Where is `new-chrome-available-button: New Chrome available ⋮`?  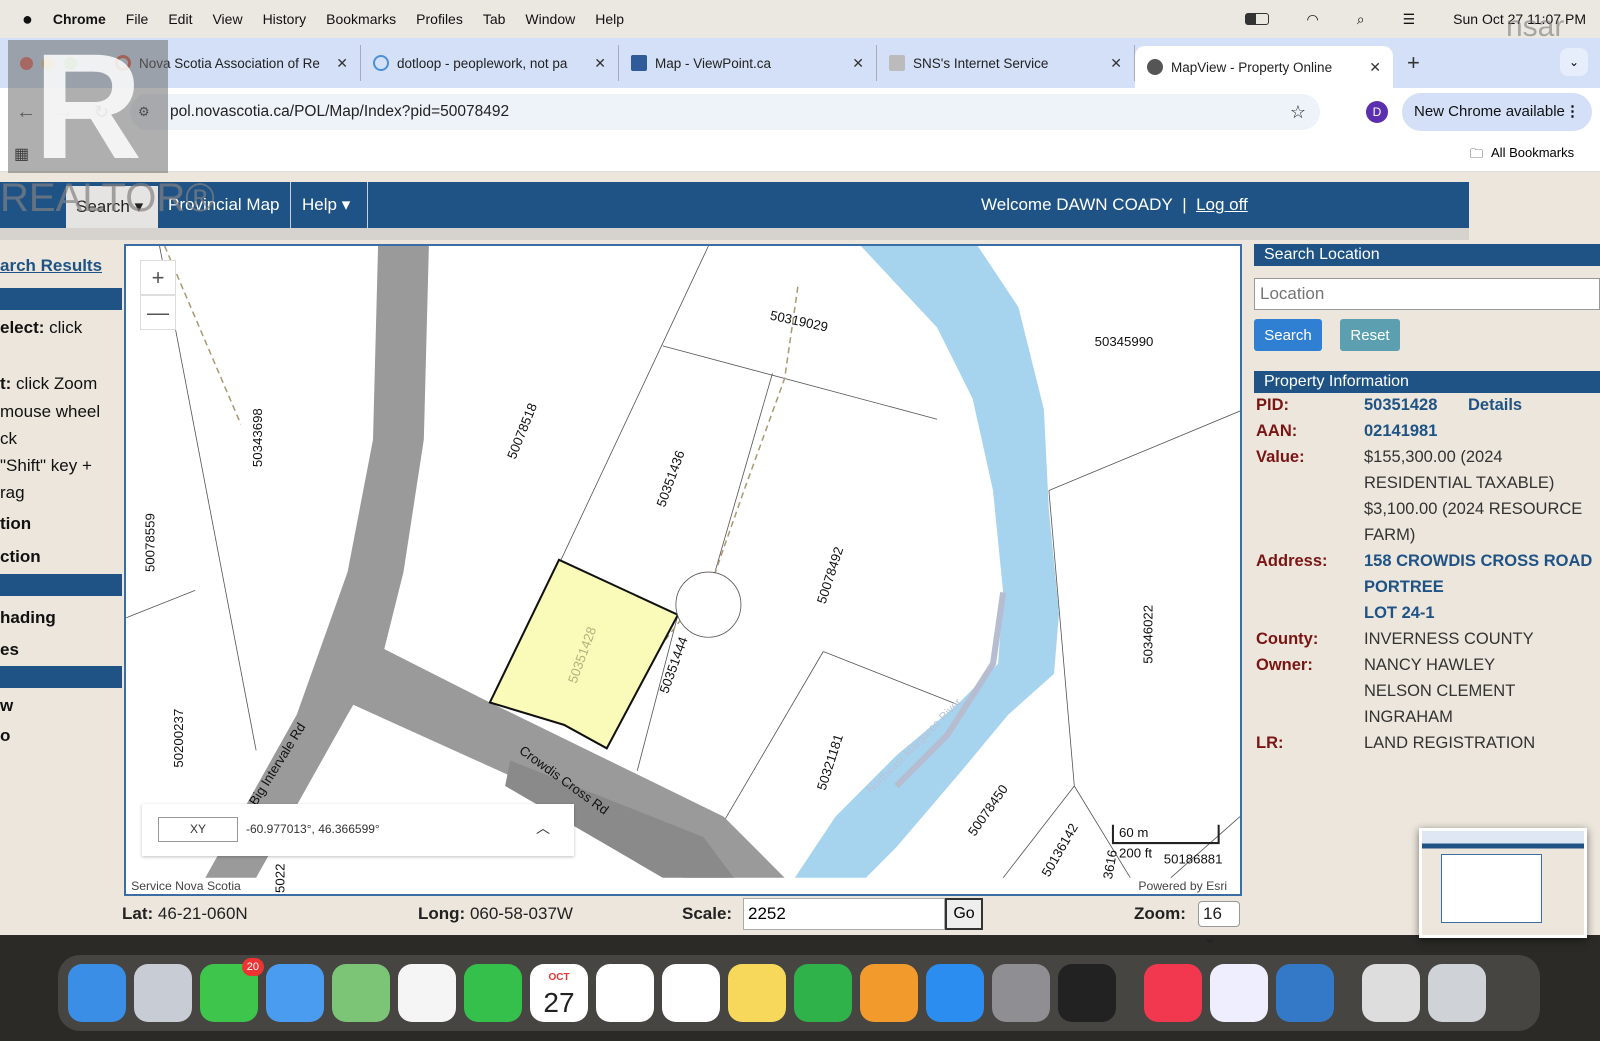 new-chrome-available-button: New Chrome available ⋮ is located at coordinates (1497, 112).